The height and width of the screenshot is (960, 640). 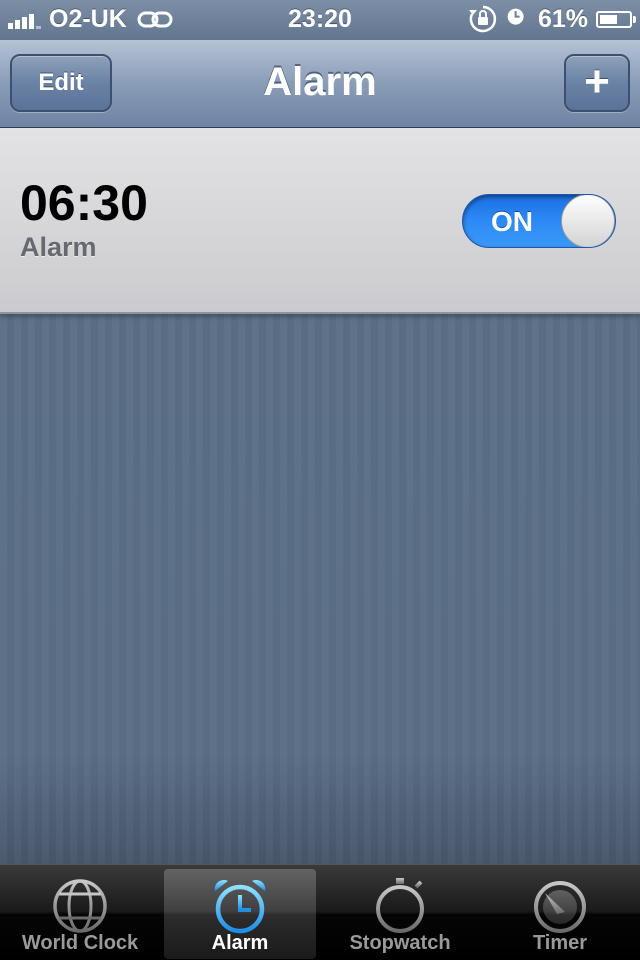 I want to click on battery-fill, so click(x=608, y=19).